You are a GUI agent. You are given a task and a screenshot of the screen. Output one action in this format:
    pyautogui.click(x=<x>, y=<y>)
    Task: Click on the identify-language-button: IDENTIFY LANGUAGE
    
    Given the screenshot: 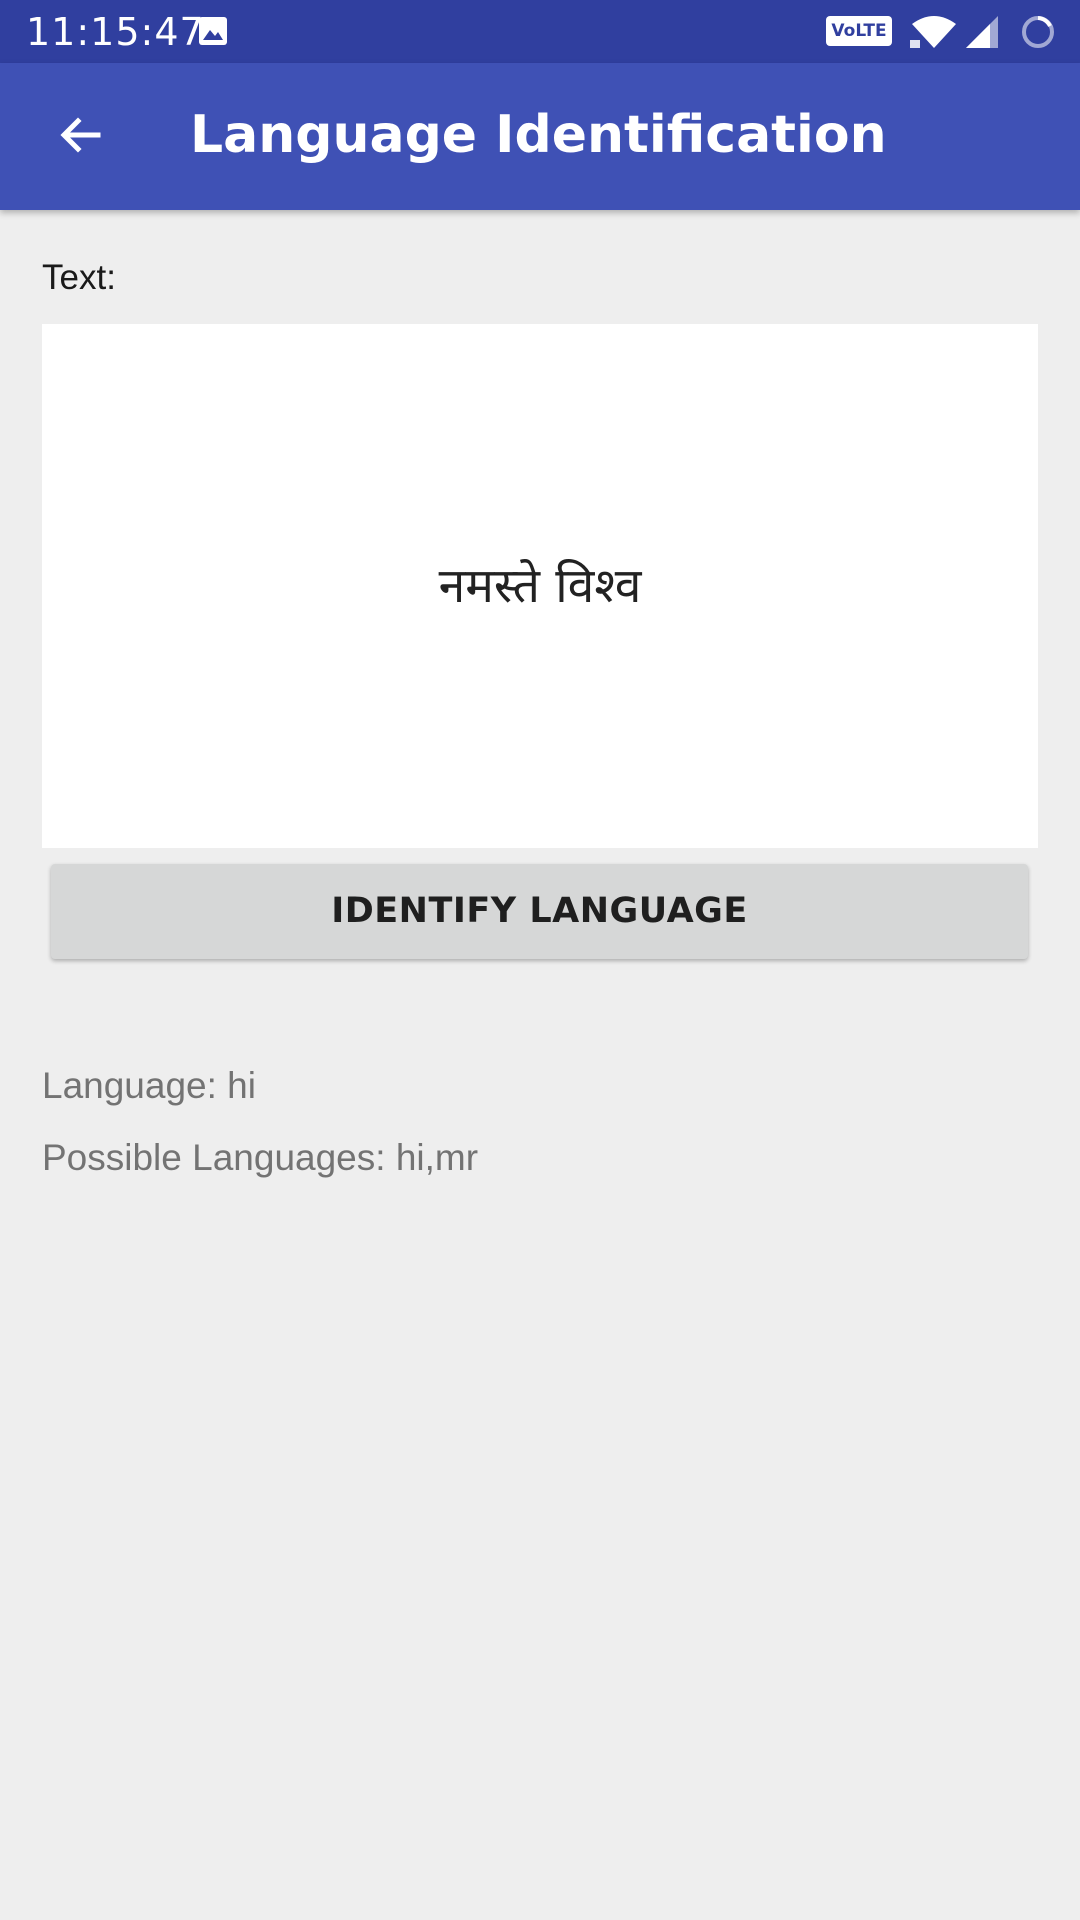 What is the action you would take?
    pyautogui.click(x=539, y=911)
    